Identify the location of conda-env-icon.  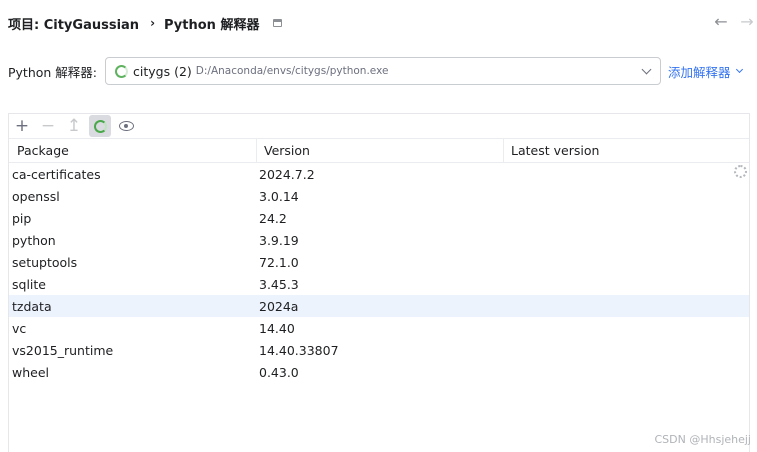
(121, 71).